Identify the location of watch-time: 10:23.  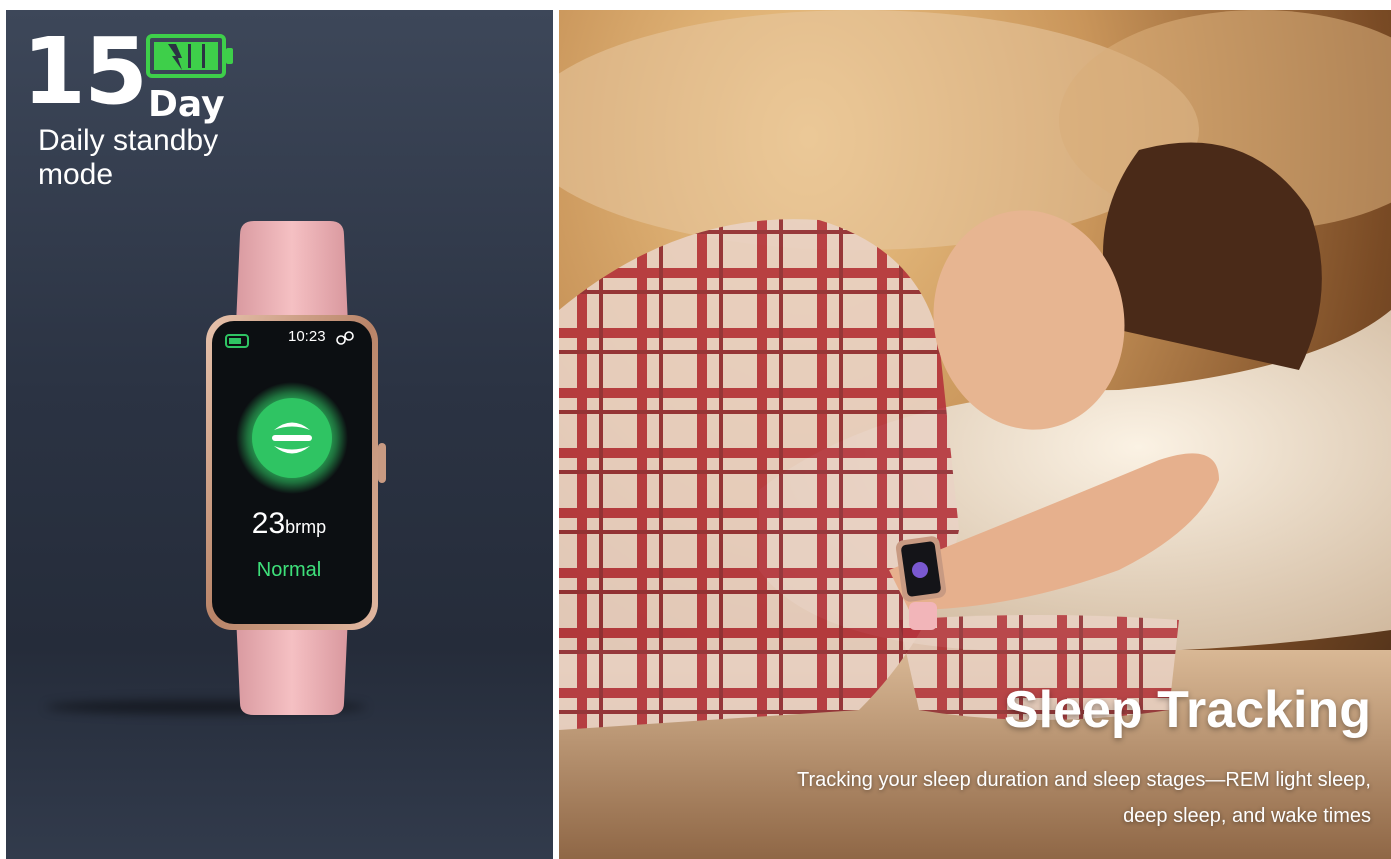
(307, 336).